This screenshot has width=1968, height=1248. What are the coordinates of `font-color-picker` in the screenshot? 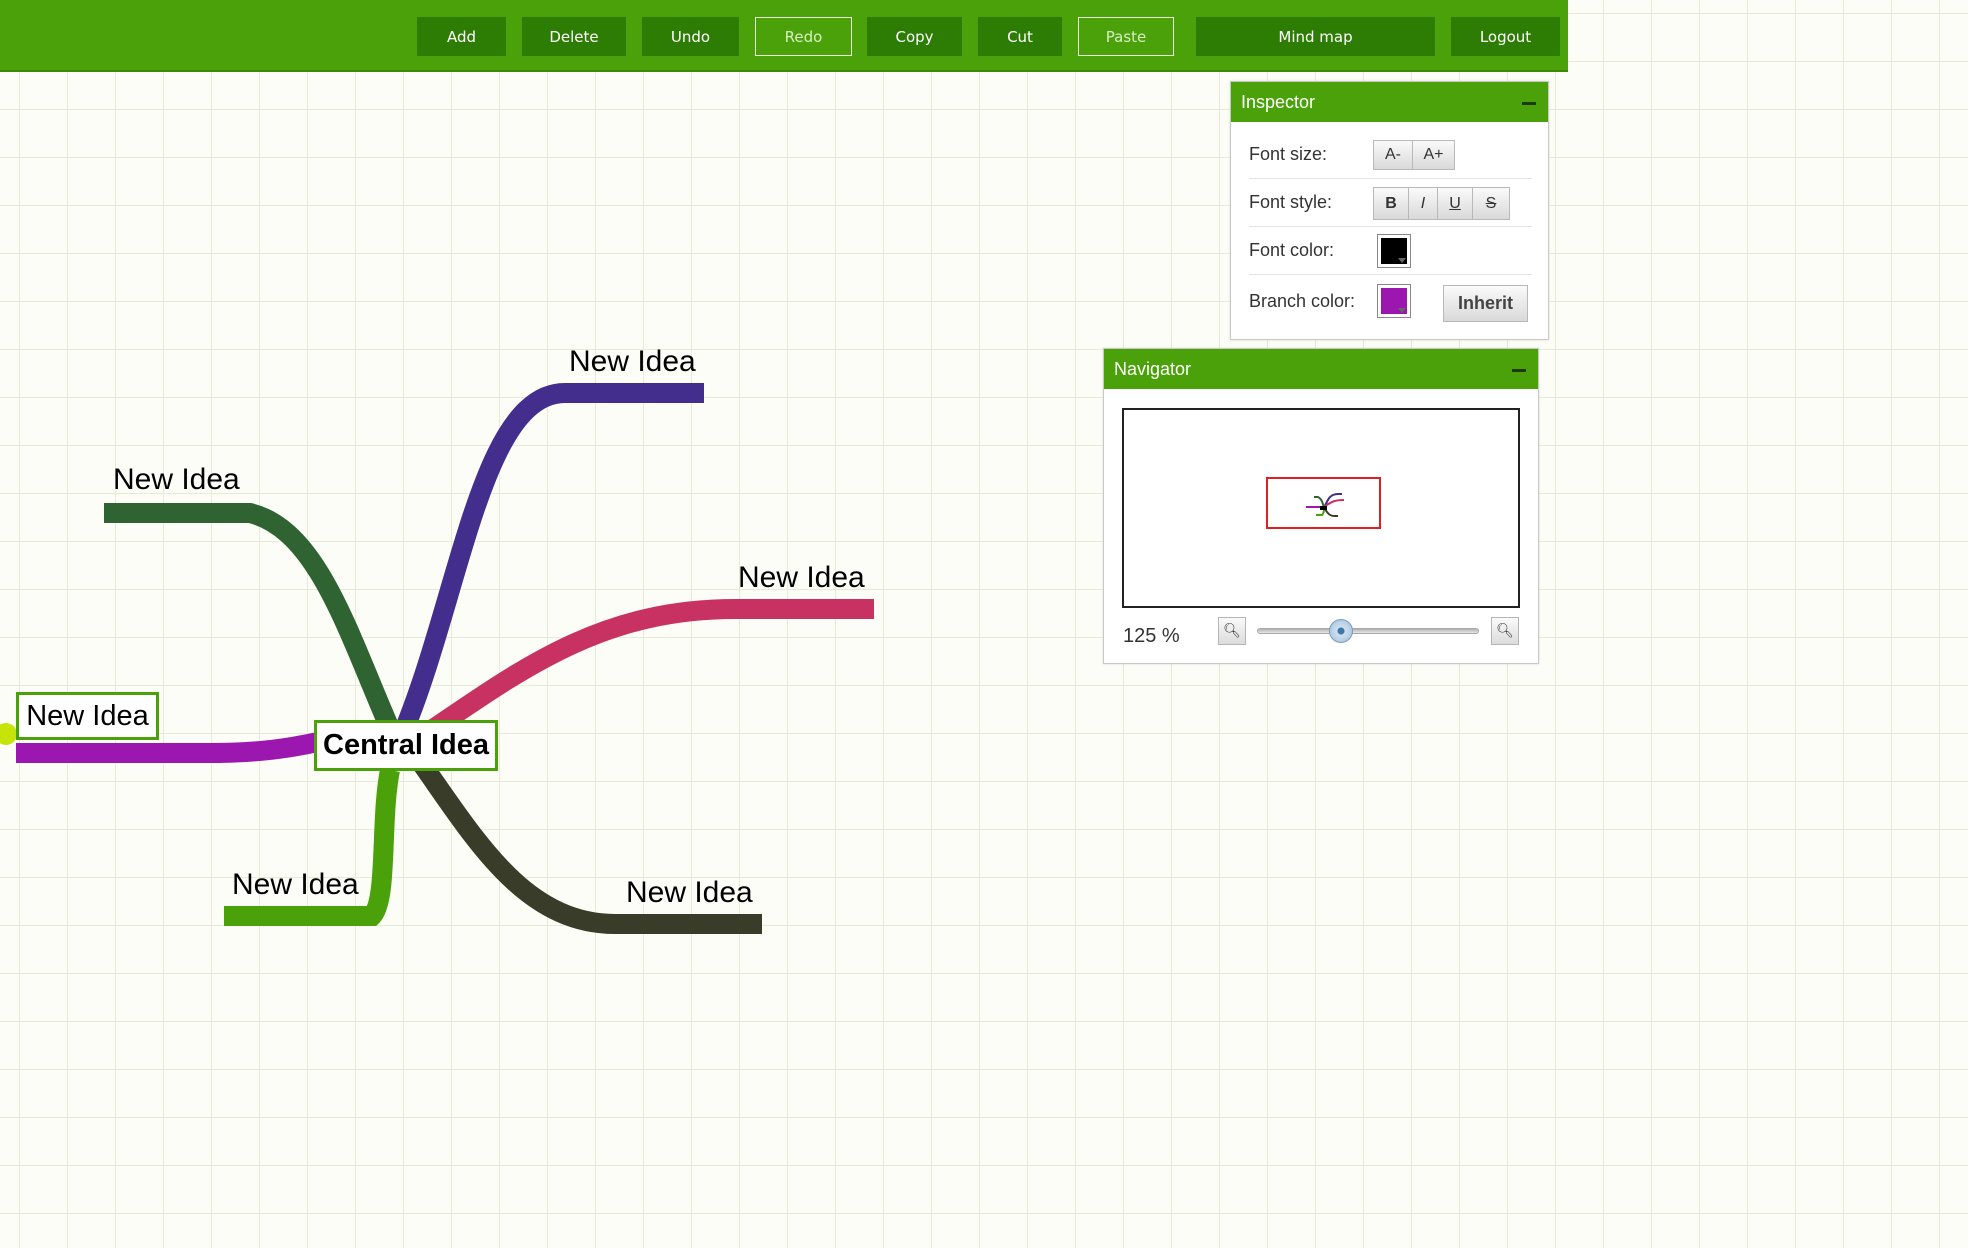 It's located at (1394, 251).